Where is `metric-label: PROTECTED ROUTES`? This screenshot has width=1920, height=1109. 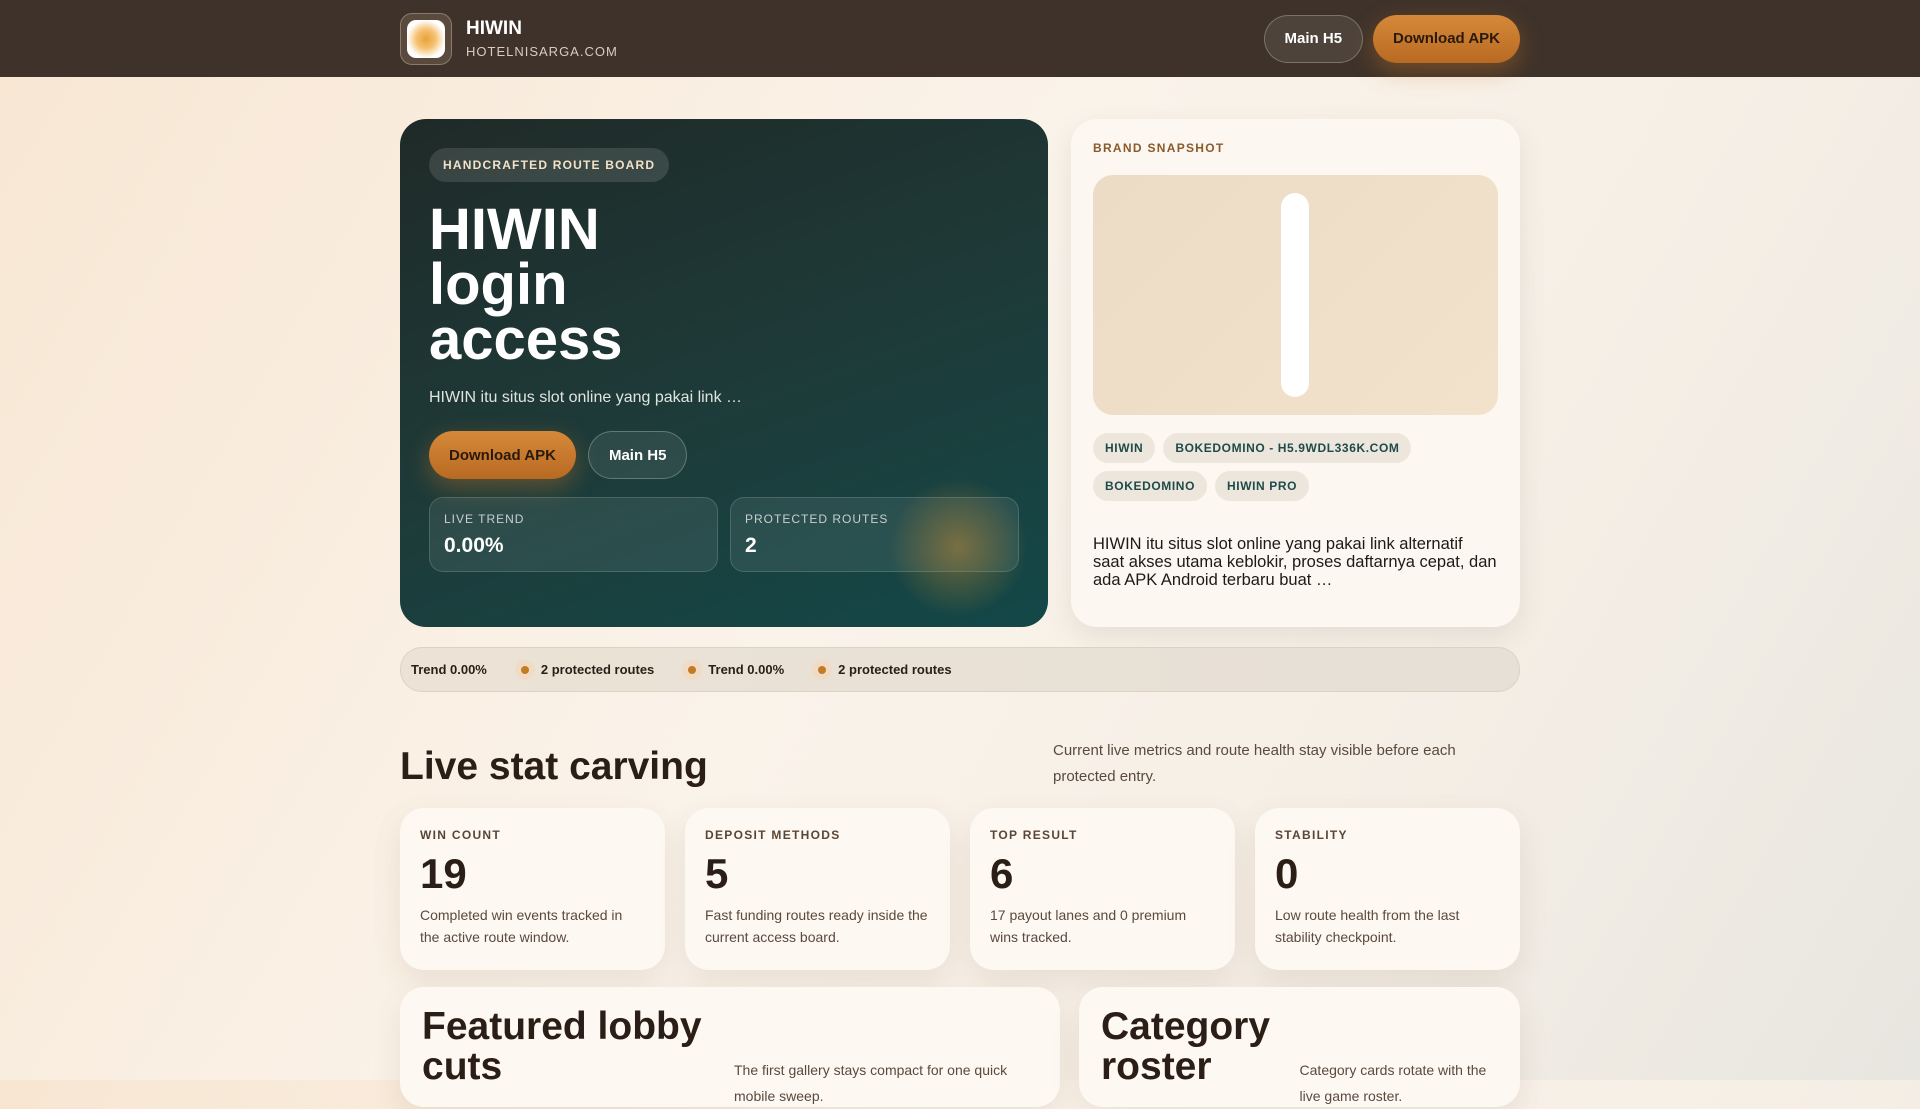 metric-label: PROTECTED ROUTES is located at coordinates (817, 519).